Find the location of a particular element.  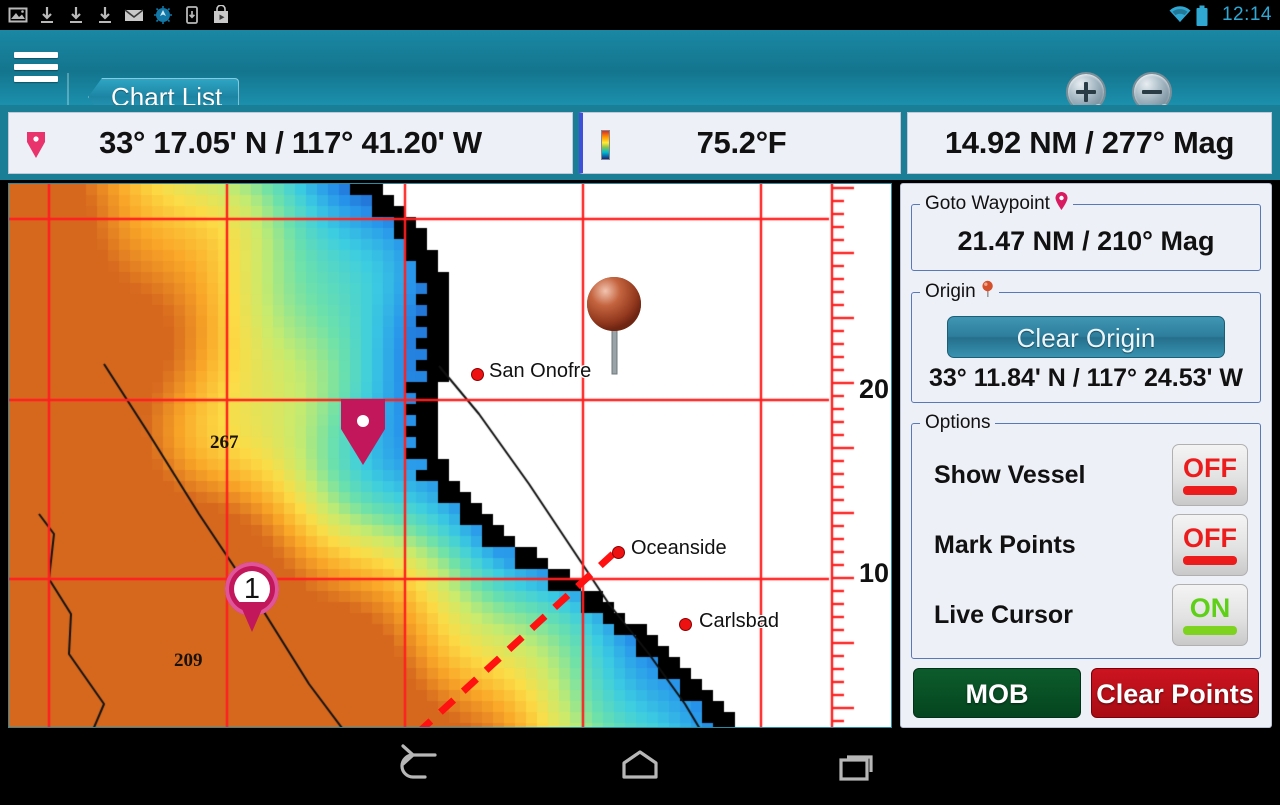

temperature-cell: 75.2°F is located at coordinates (740, 142).